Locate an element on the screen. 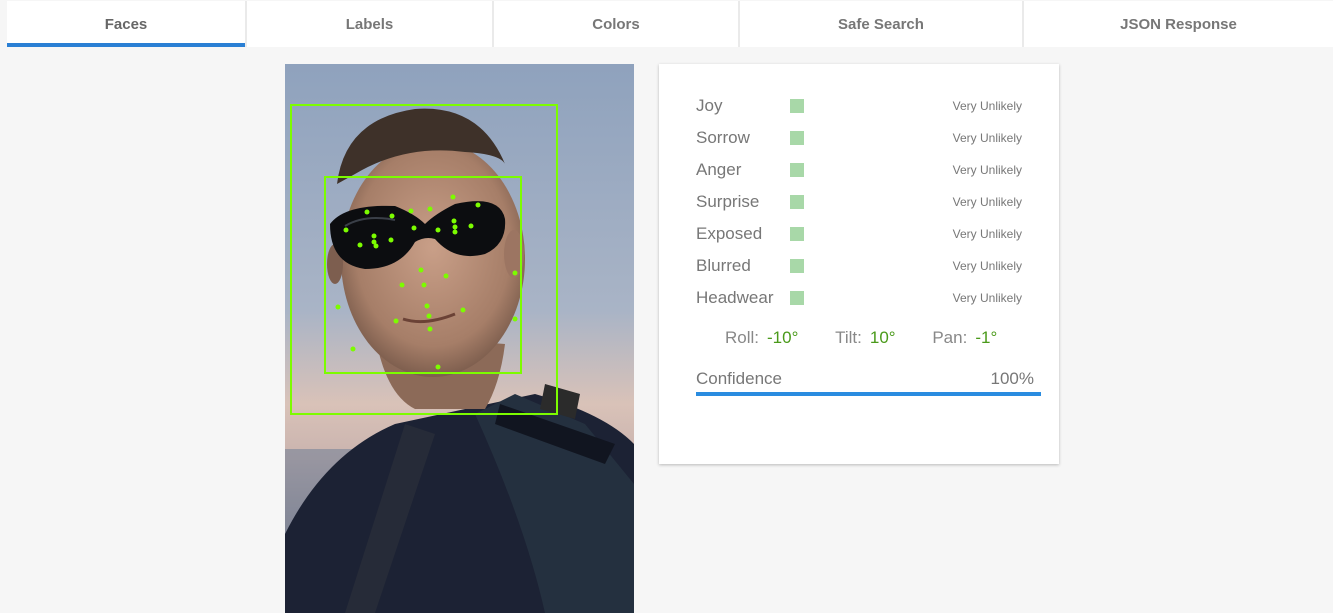 This screenshot has height=613, width=1333. tab-json-response: JSON Response is located at coordinates (1178, 24).